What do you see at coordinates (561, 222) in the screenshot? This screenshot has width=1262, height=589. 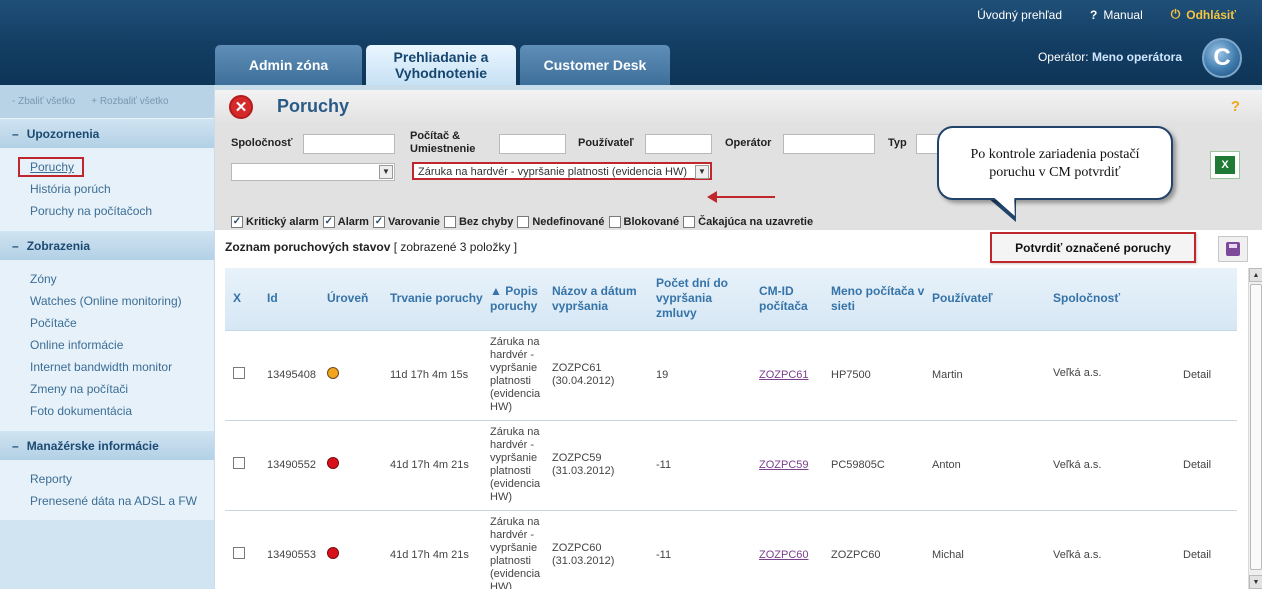 I see `checkbox-undefined: Nedefinované` at bounding box center [561, 222].